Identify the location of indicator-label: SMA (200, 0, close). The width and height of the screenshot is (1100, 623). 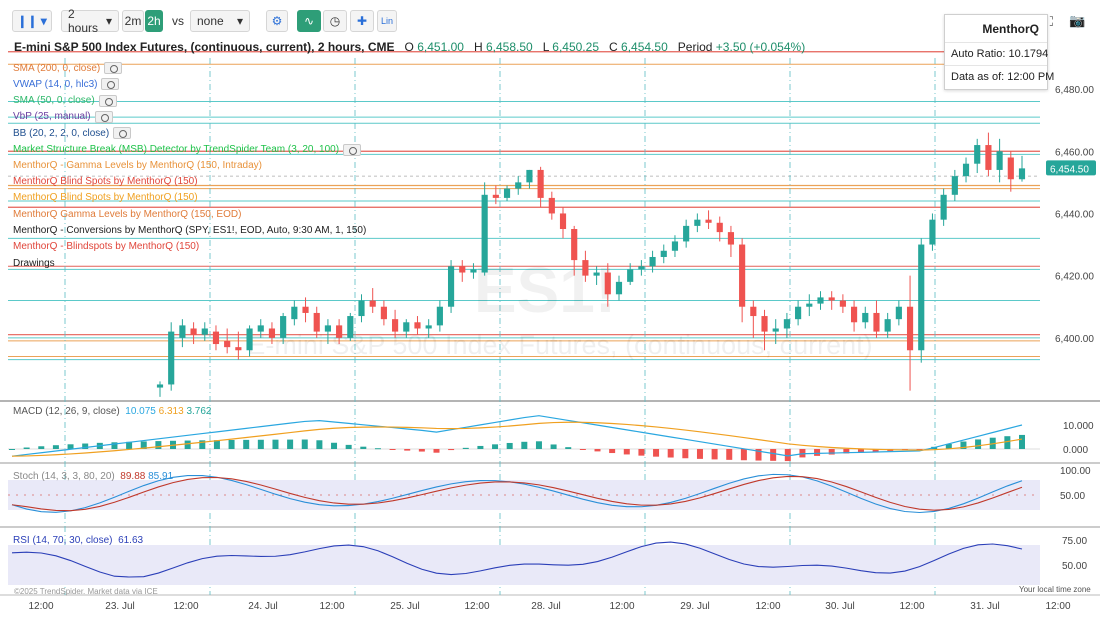
(57, 68).